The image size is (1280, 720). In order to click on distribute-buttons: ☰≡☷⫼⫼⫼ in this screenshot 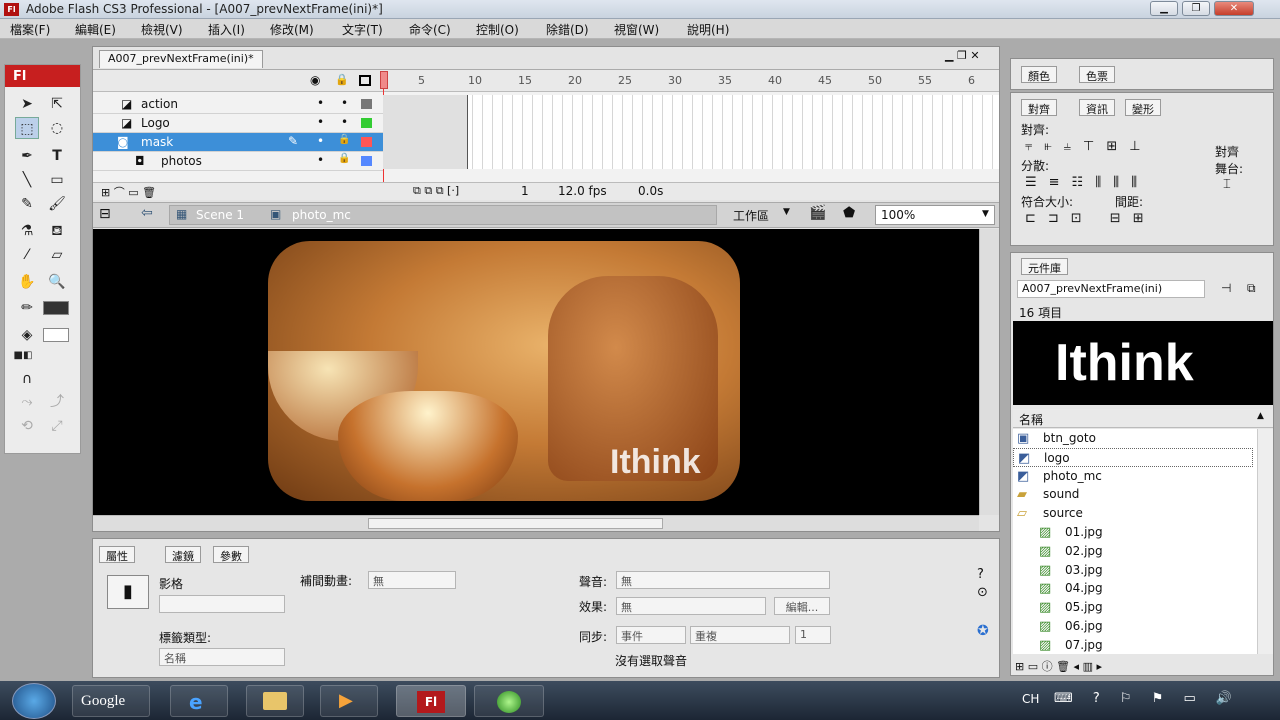, I will do `click(1087, 182)`.